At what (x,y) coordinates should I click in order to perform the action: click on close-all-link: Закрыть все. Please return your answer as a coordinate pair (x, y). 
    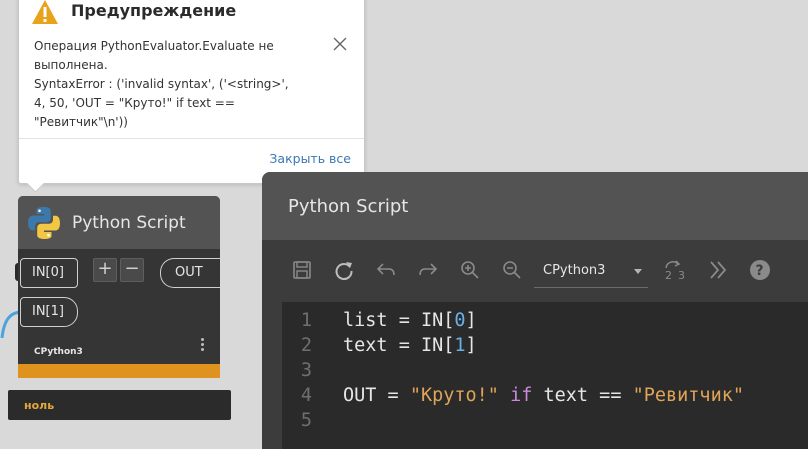
    Looking at the image, I should click on (310, 158).